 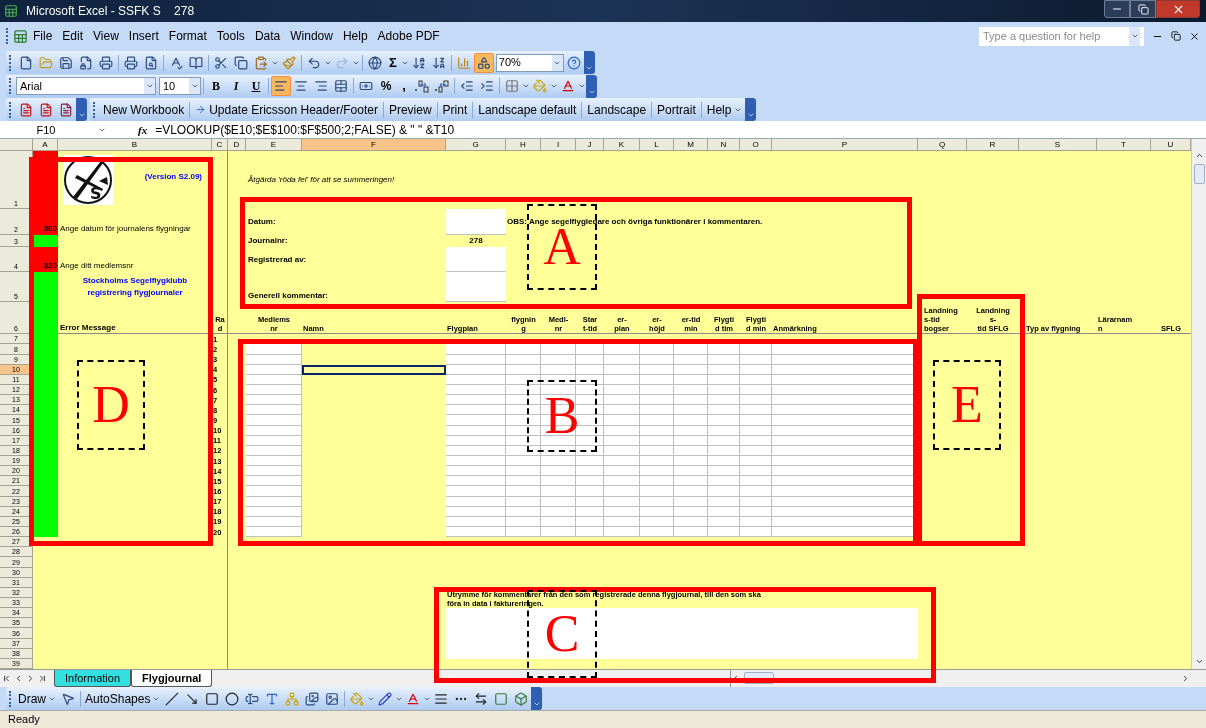 I want to click on italic-button: I, so click(x=236, y=86).